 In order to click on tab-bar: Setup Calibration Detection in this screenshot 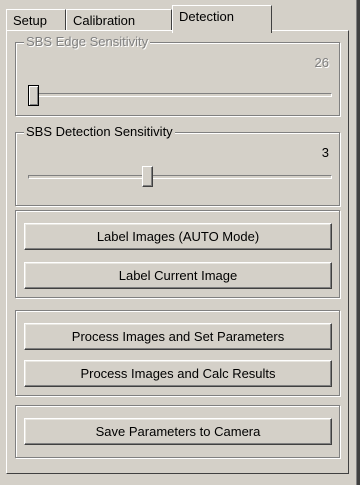, I will do `click(176, 18)`.